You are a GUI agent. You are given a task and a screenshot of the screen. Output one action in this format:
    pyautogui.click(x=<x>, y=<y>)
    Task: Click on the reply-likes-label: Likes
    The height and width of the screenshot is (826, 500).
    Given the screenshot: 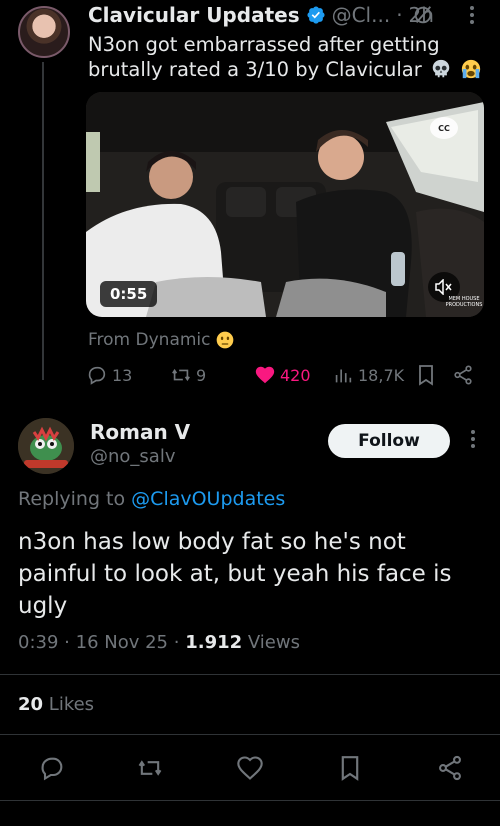 What is the action you would take?
    pyautogui.click(x=71, y=704)
    